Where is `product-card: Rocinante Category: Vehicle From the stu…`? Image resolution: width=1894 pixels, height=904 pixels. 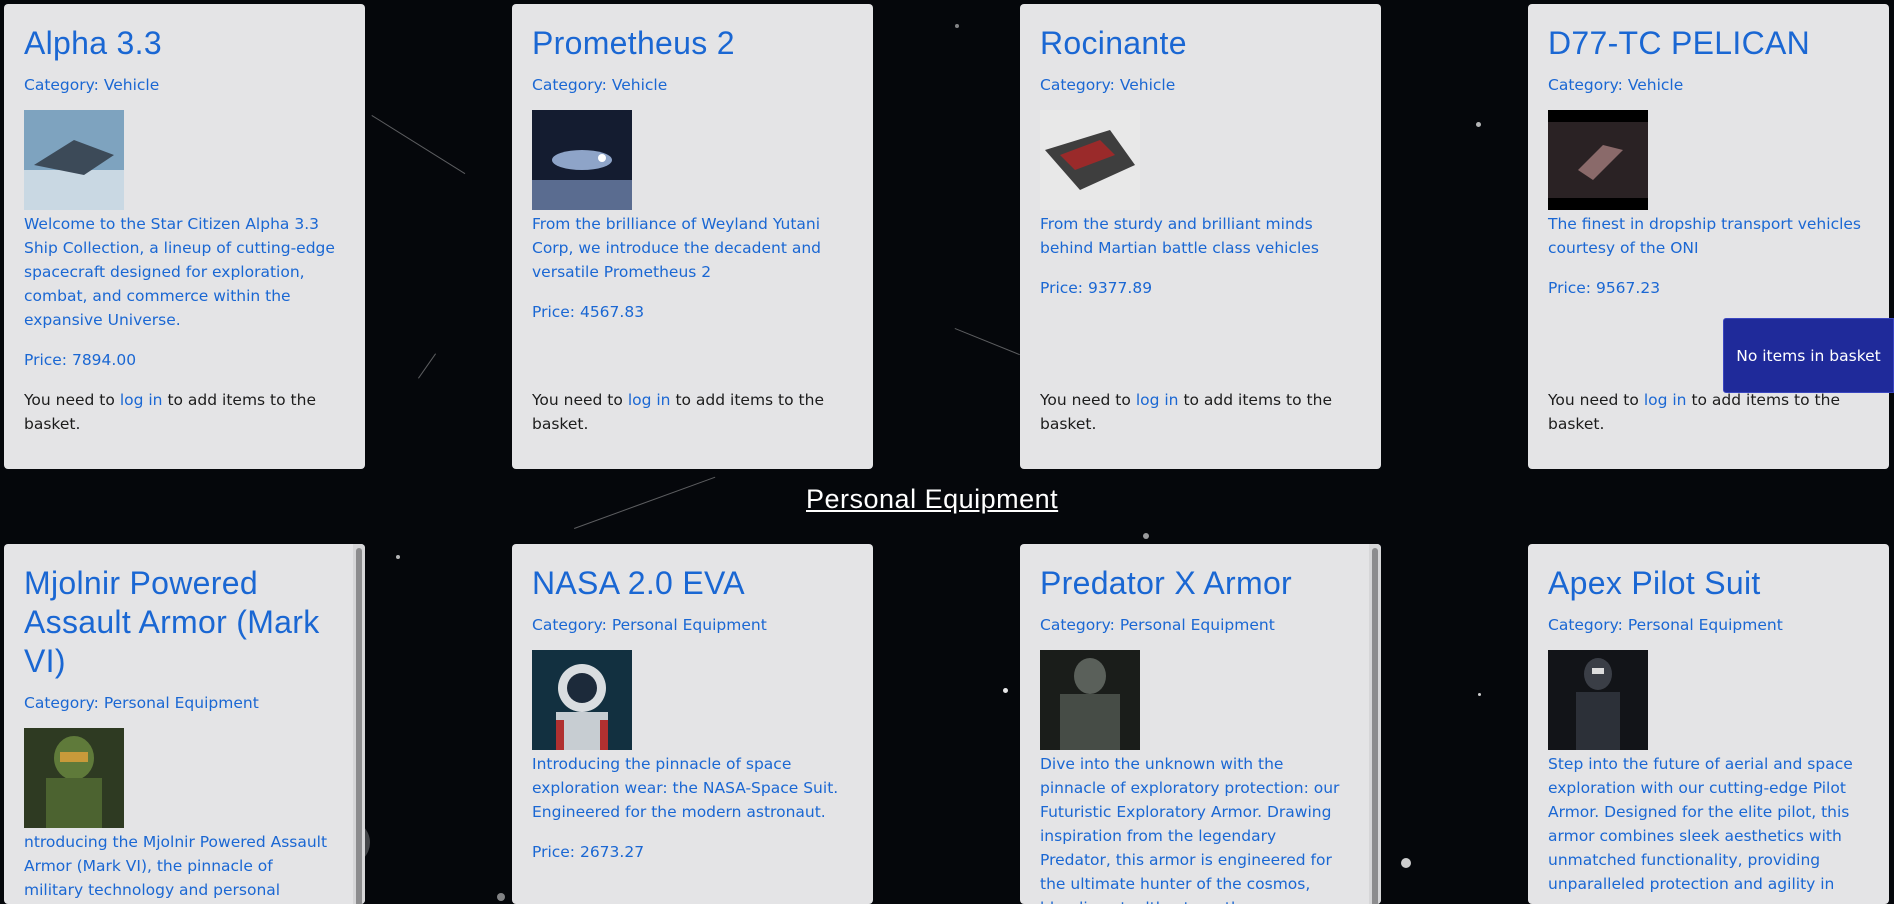
product-card: Rocinante Category: Vehicle From the stu… is located at coordinates (1200, 236).